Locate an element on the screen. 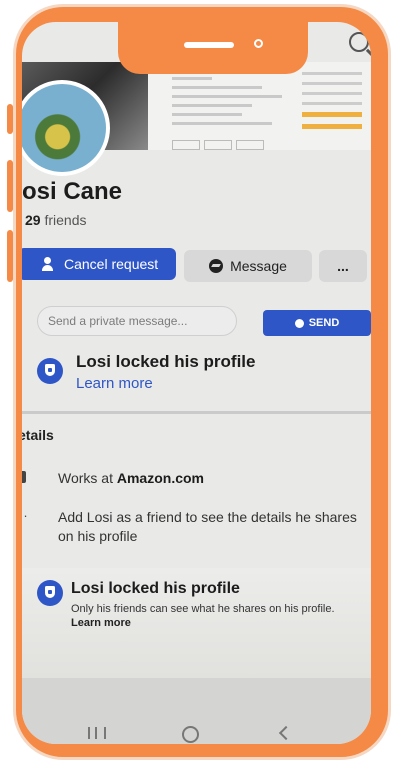  cover-document-lines is located at coordinates (232, 99).